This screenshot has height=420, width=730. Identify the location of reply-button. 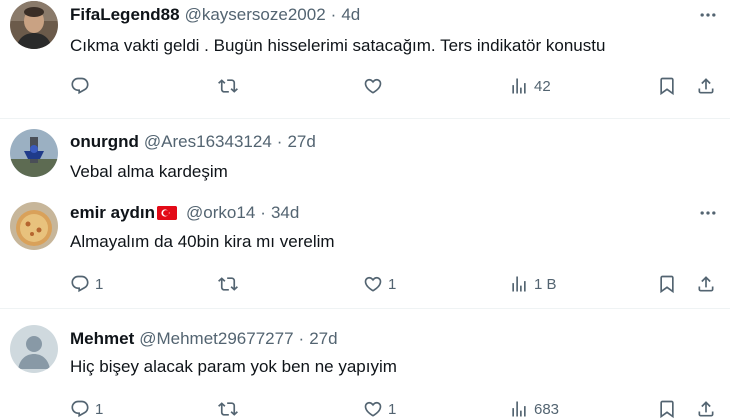
(82, 86).